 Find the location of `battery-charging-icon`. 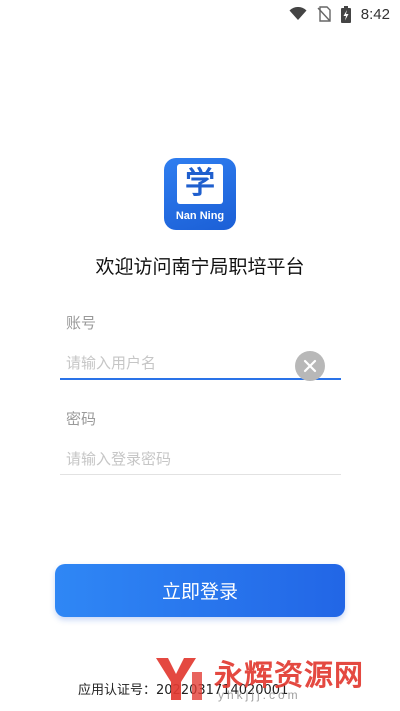

battery-charging-icon is located at coordinates (345, 14).